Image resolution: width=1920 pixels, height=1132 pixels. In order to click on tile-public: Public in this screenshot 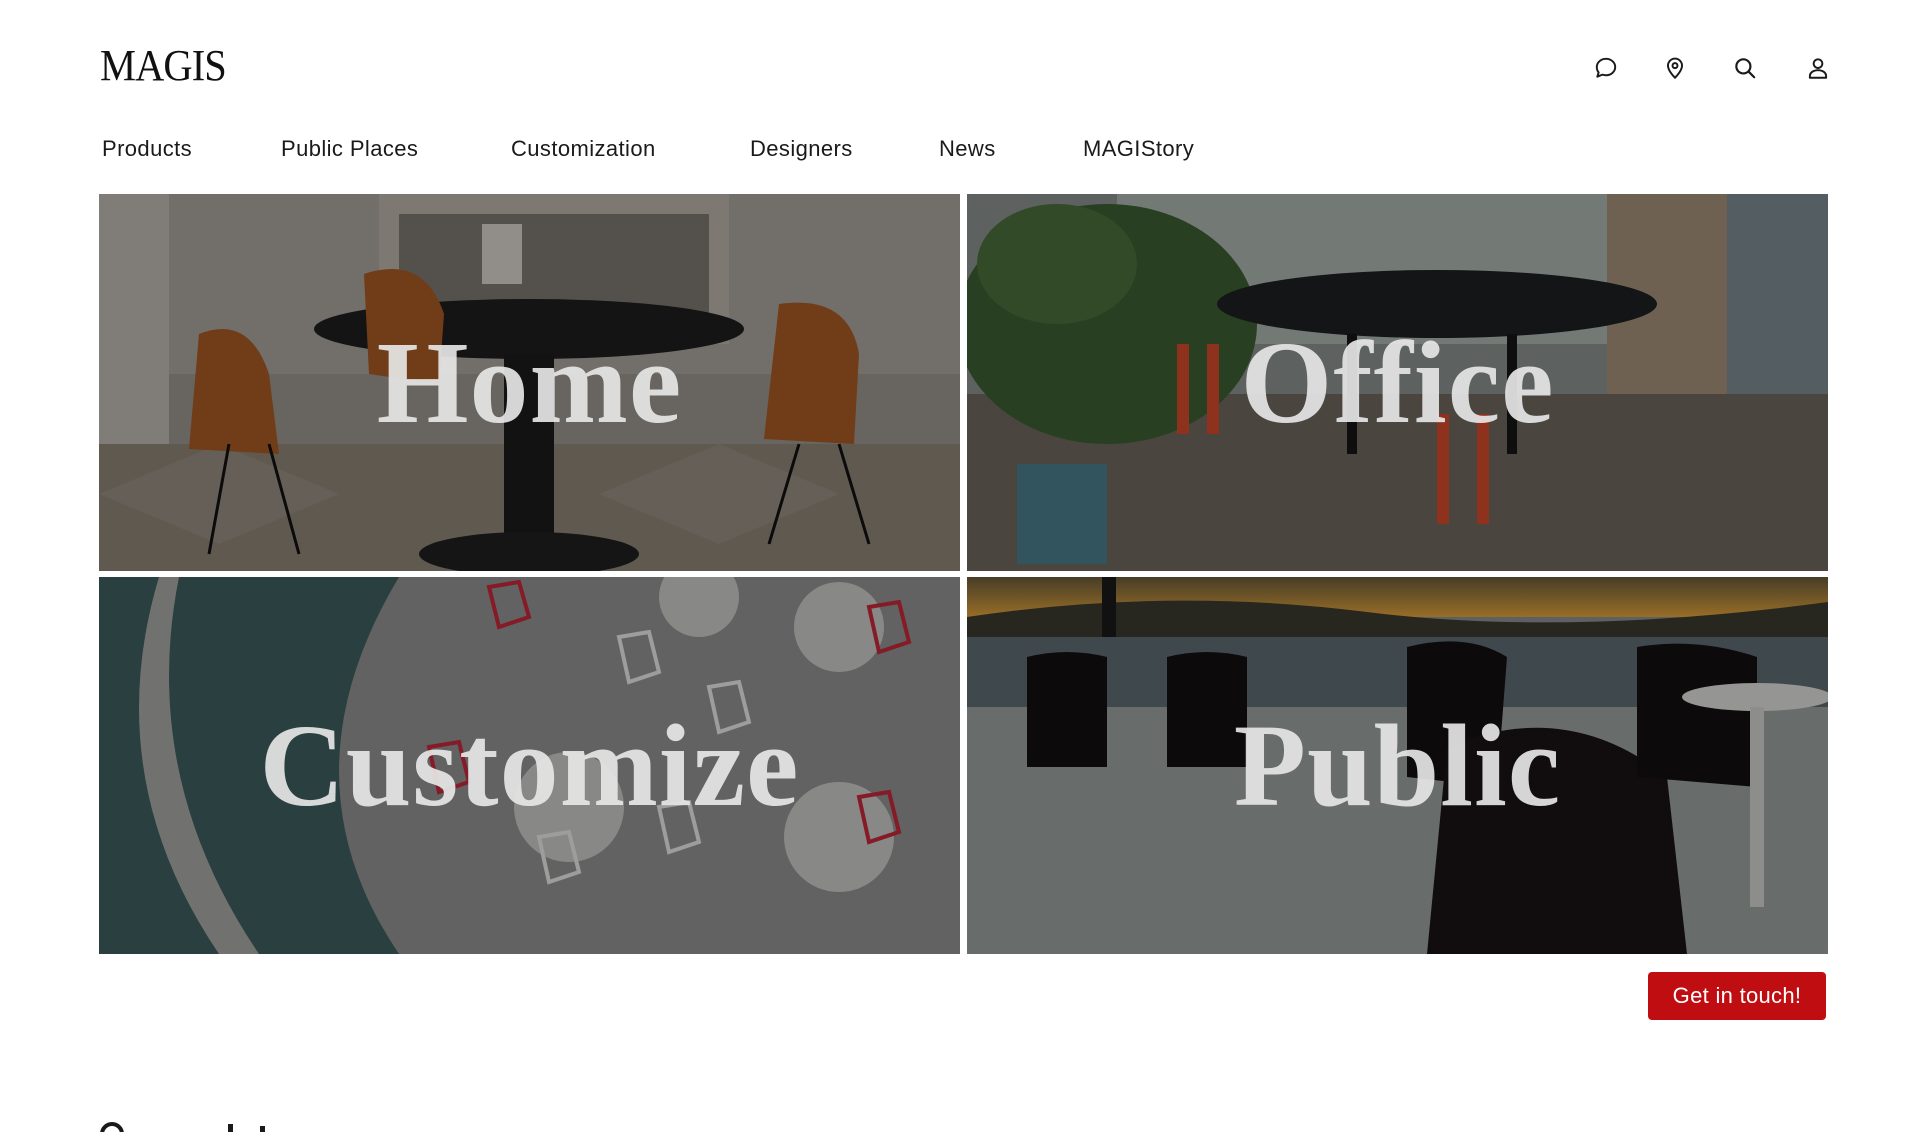, I will do `click(1397, 765)`.